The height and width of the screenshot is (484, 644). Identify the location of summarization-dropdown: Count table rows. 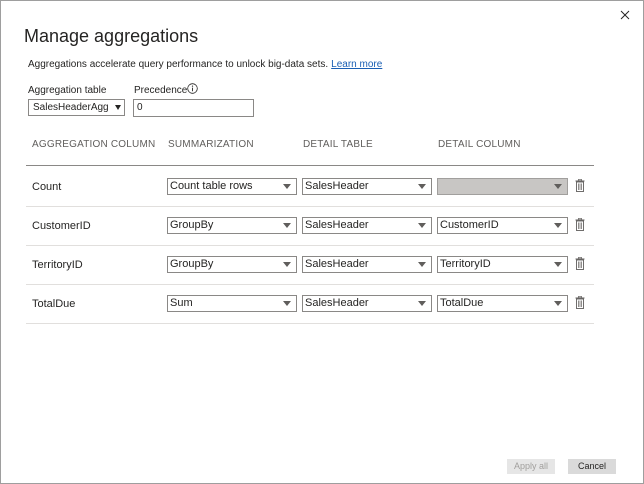
(232, 186).